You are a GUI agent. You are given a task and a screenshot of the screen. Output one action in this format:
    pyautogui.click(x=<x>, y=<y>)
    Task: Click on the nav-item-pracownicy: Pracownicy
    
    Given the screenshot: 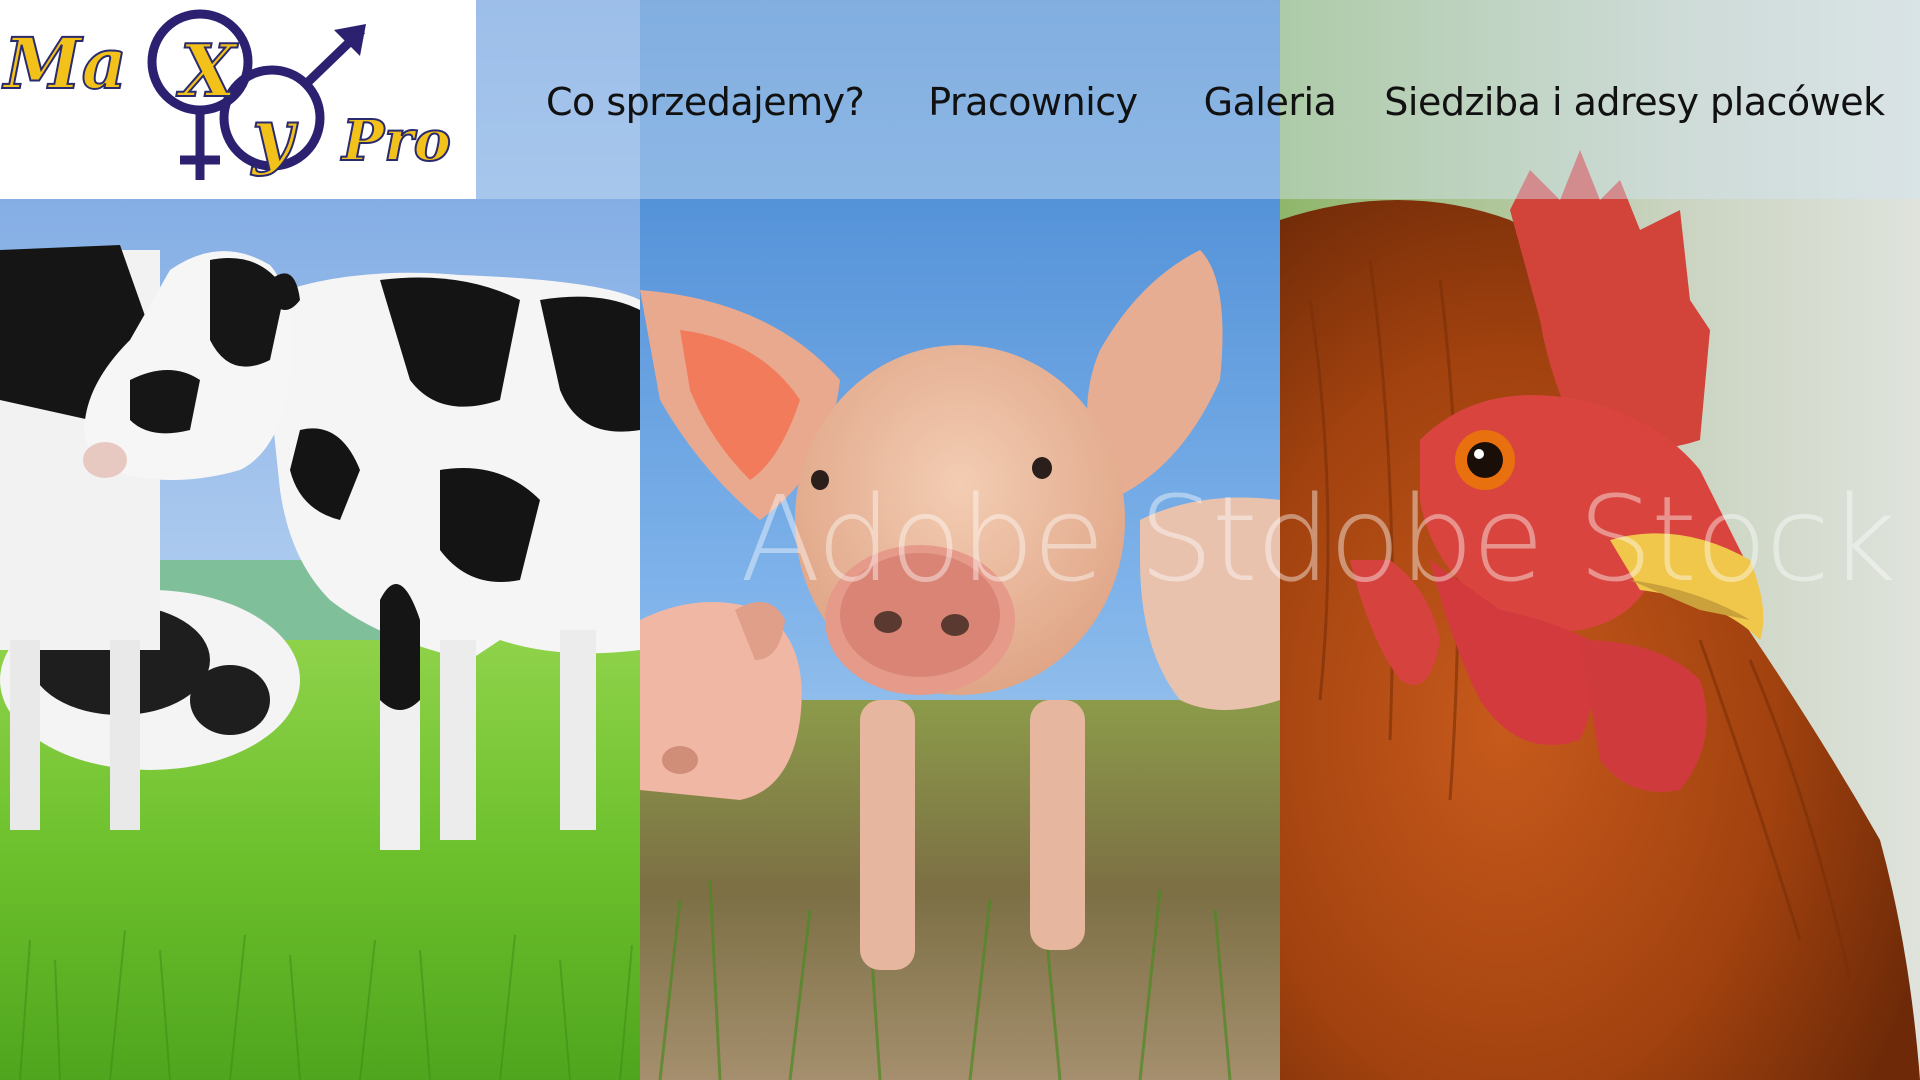 What is the action you would take?
    pyautogui.click(x=1033, y=102)
    